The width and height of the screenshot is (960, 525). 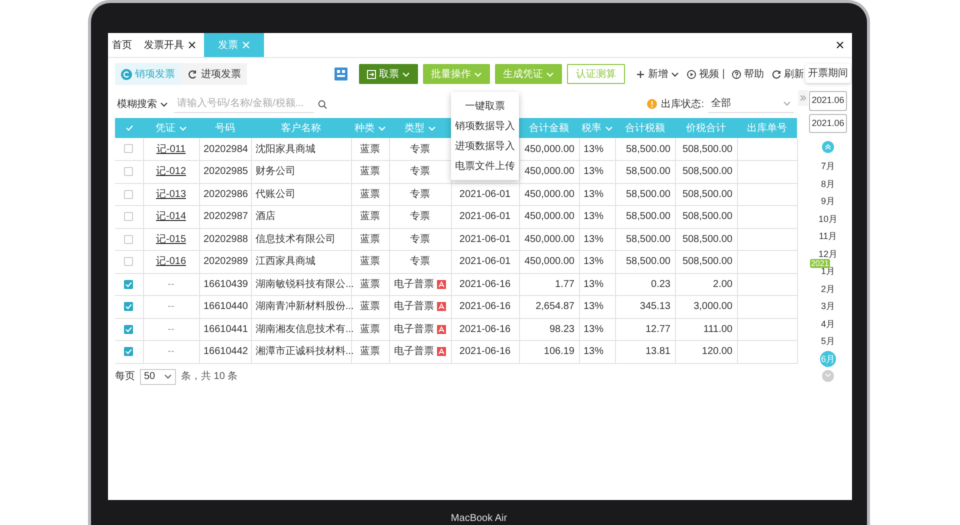 What do you see at coordinates (828, 254) in the screenshot?
I see `month-item: 12月` at bounding box center [828, 254].